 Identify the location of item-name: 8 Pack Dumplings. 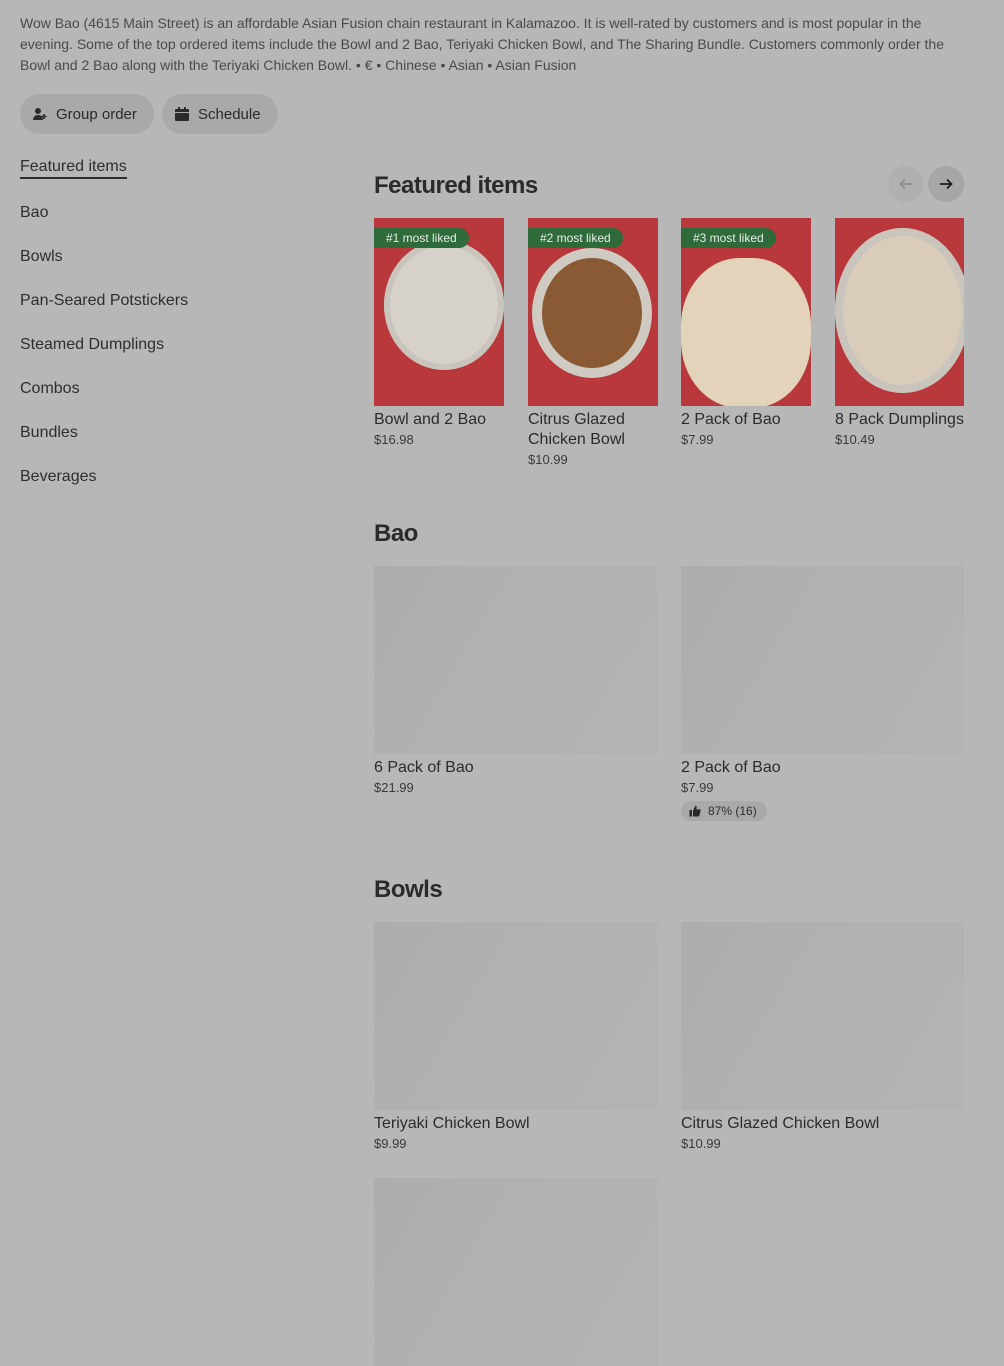
(899, 419).